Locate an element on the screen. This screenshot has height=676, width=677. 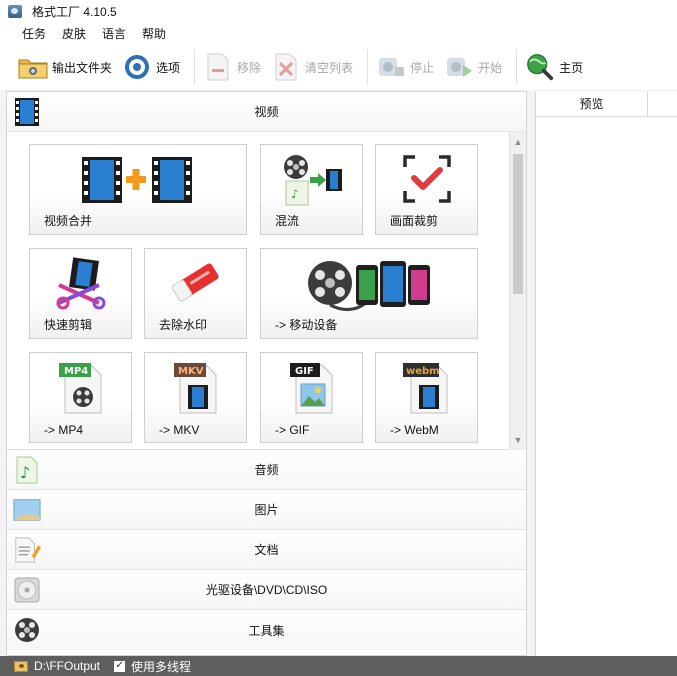
mp4-badge: MP4 is located at coordinates (76, 371).